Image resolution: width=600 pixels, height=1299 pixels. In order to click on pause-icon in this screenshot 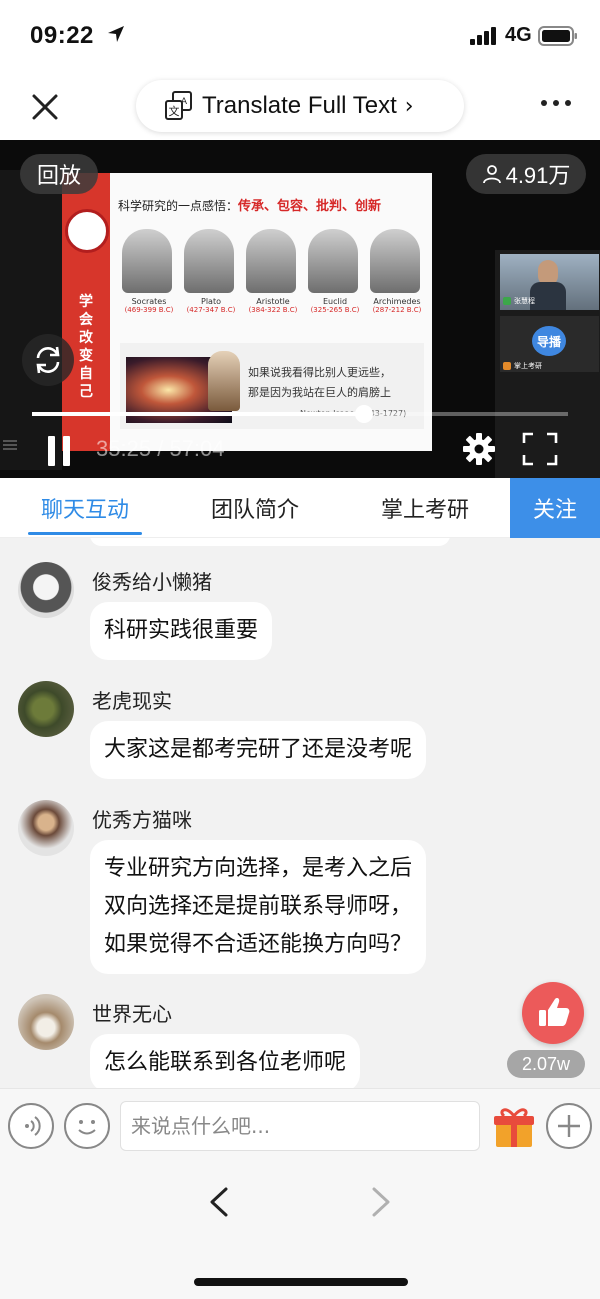, I will do `click(59, 451)`.